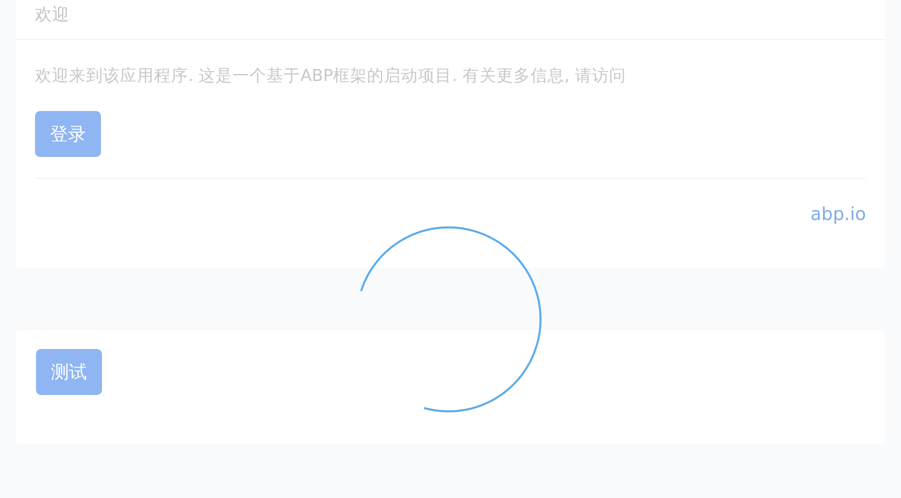  I want to click on abp-link: abp.io, so click(838, 215).